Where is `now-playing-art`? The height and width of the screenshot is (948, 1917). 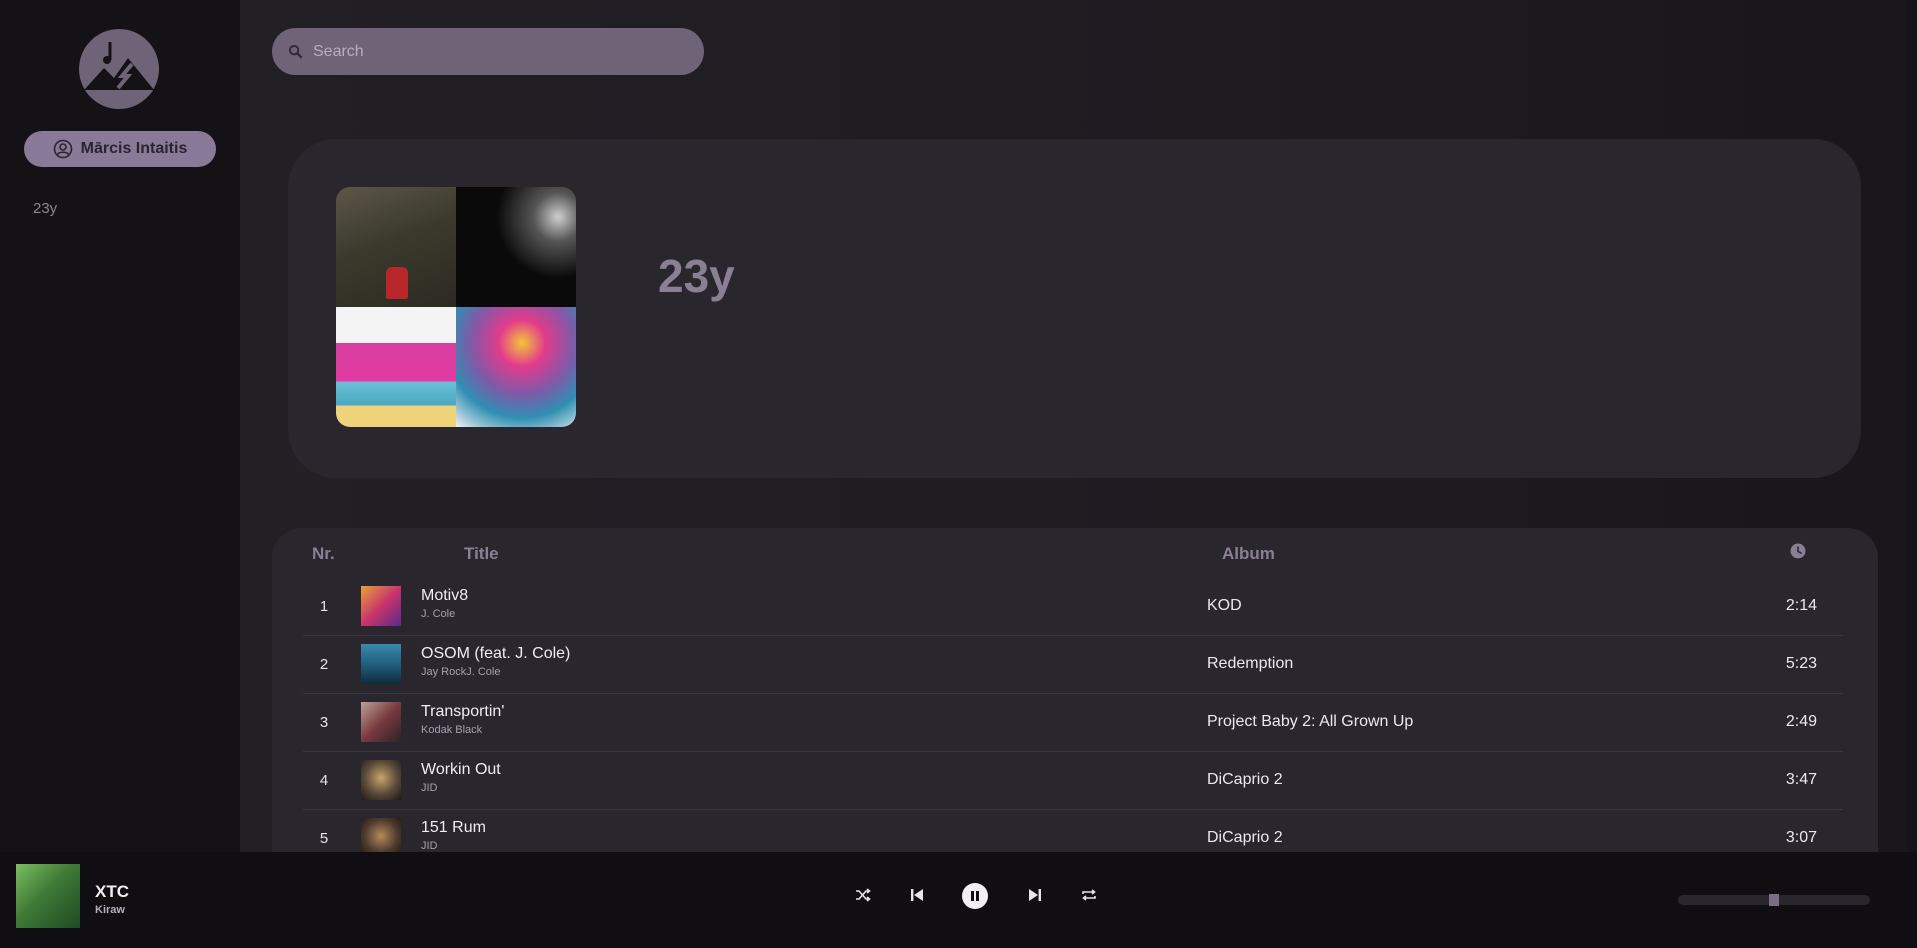 now-playing-art is located at coordinates (48, 896).